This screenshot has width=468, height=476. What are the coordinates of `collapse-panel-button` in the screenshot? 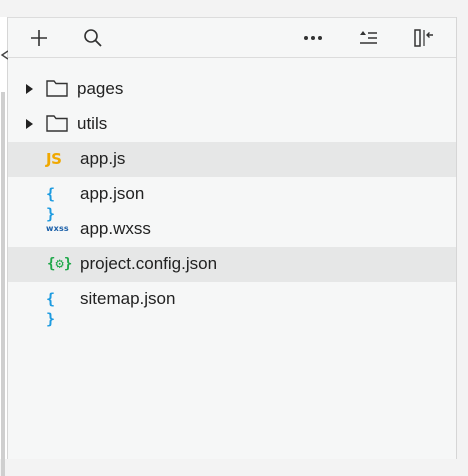 It's located at (424, 38).